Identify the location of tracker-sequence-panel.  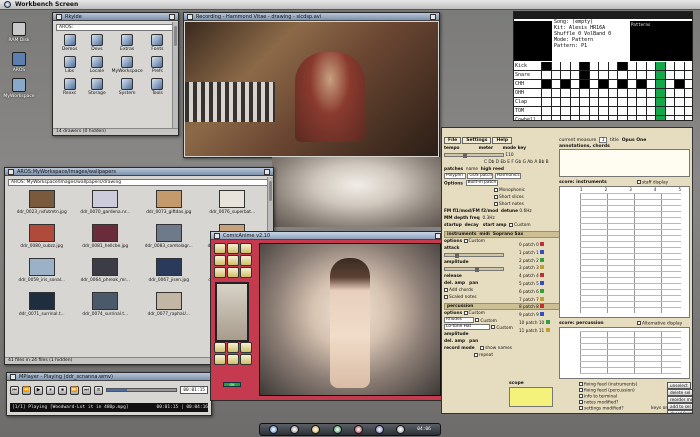
(533, 41).